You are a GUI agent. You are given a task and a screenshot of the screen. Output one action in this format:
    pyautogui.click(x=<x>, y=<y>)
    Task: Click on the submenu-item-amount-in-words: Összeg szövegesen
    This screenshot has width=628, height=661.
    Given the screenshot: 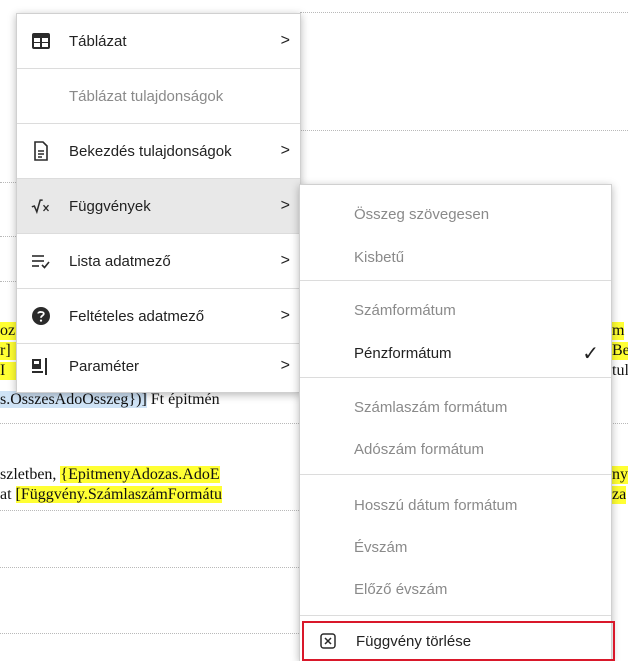 What is the action you would take?
    pyautogui.click(x=455, y=214)
    